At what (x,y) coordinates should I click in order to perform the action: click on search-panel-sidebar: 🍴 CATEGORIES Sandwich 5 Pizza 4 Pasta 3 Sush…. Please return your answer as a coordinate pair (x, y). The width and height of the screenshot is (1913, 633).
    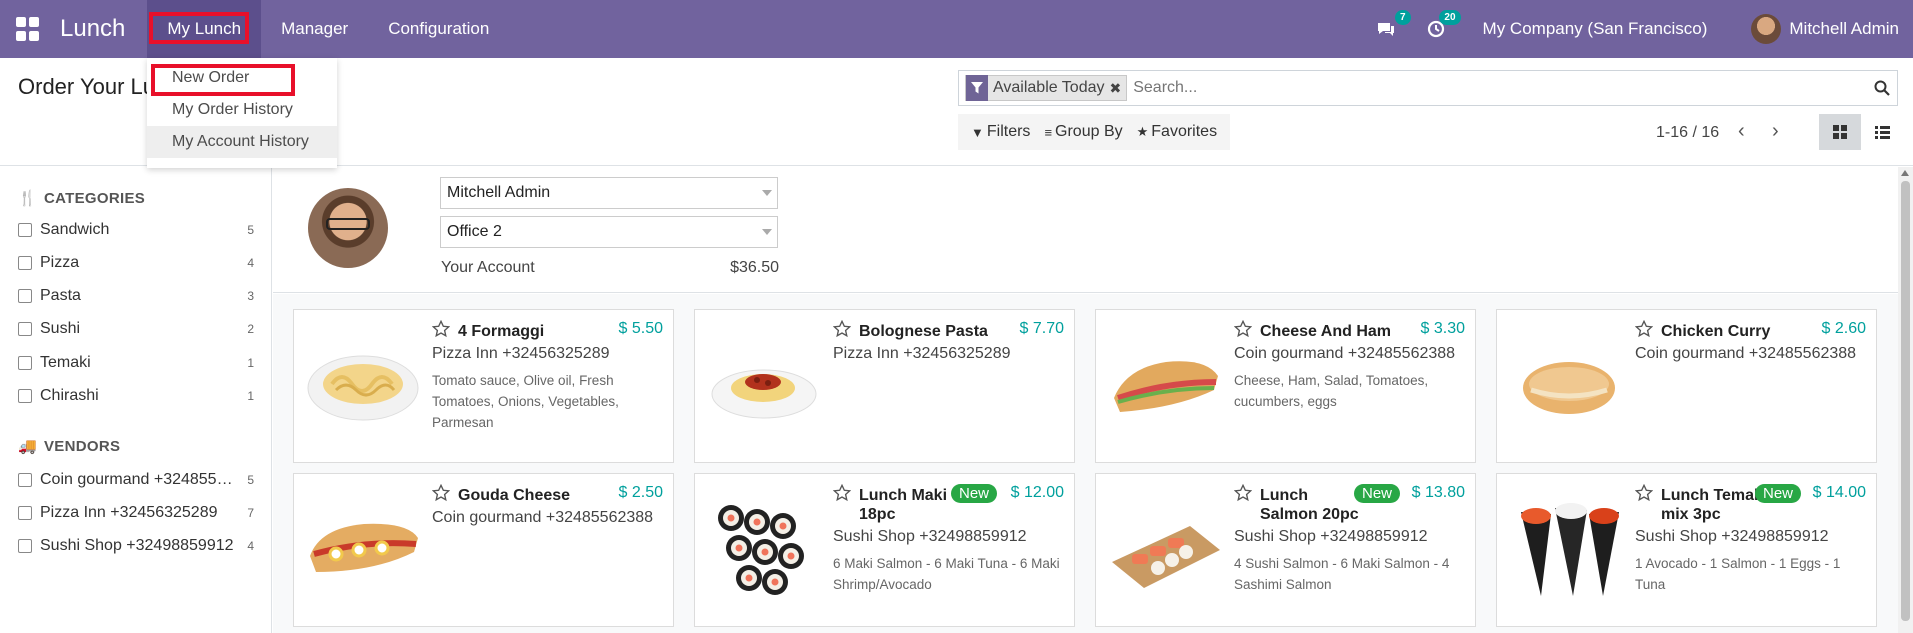
    Looking at the image, I should click on (136, 400).